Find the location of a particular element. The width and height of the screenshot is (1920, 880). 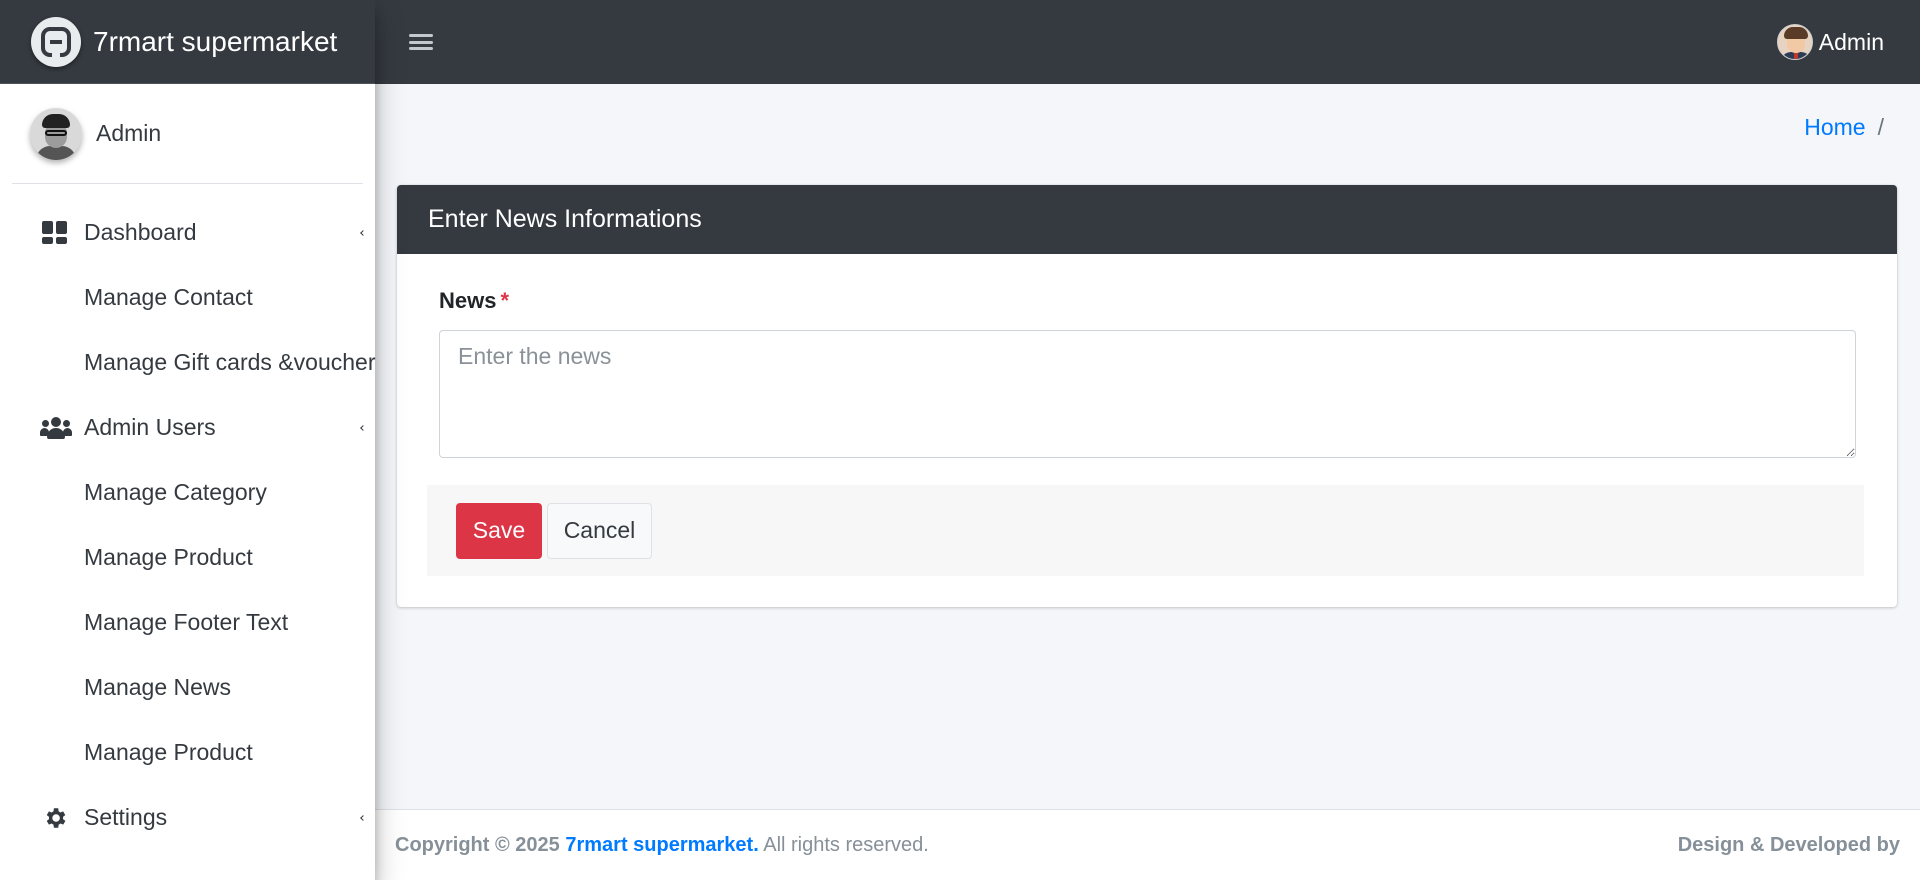

card-title: Enter News Informations is located at coordinates (565, 219).